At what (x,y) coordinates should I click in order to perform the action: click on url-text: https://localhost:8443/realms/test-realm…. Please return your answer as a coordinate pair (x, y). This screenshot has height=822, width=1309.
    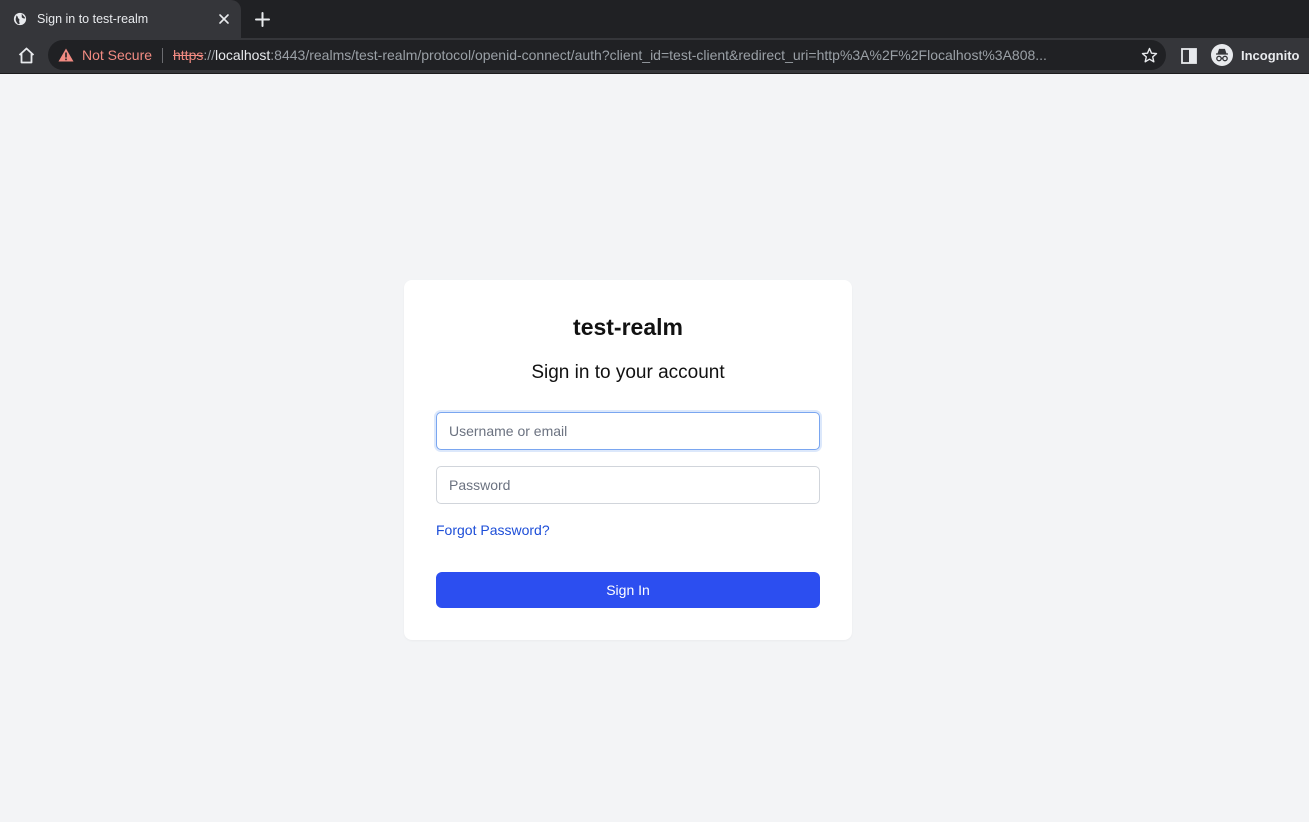
    Looking at the image, I should click on (648, 55).